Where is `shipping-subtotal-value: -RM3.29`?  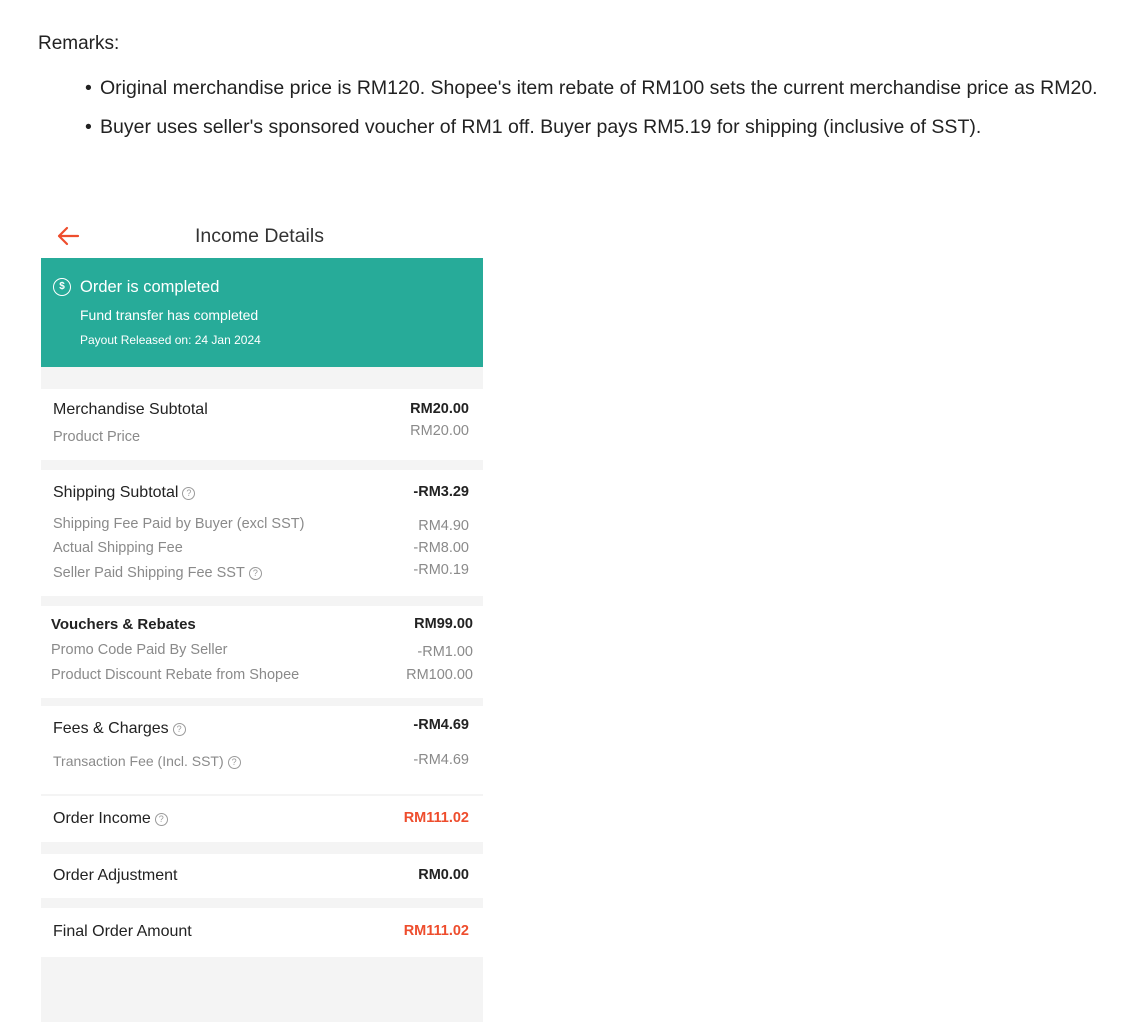
shipping-subtotal-value: -RM3.29 is located at coordinates (441, 492).